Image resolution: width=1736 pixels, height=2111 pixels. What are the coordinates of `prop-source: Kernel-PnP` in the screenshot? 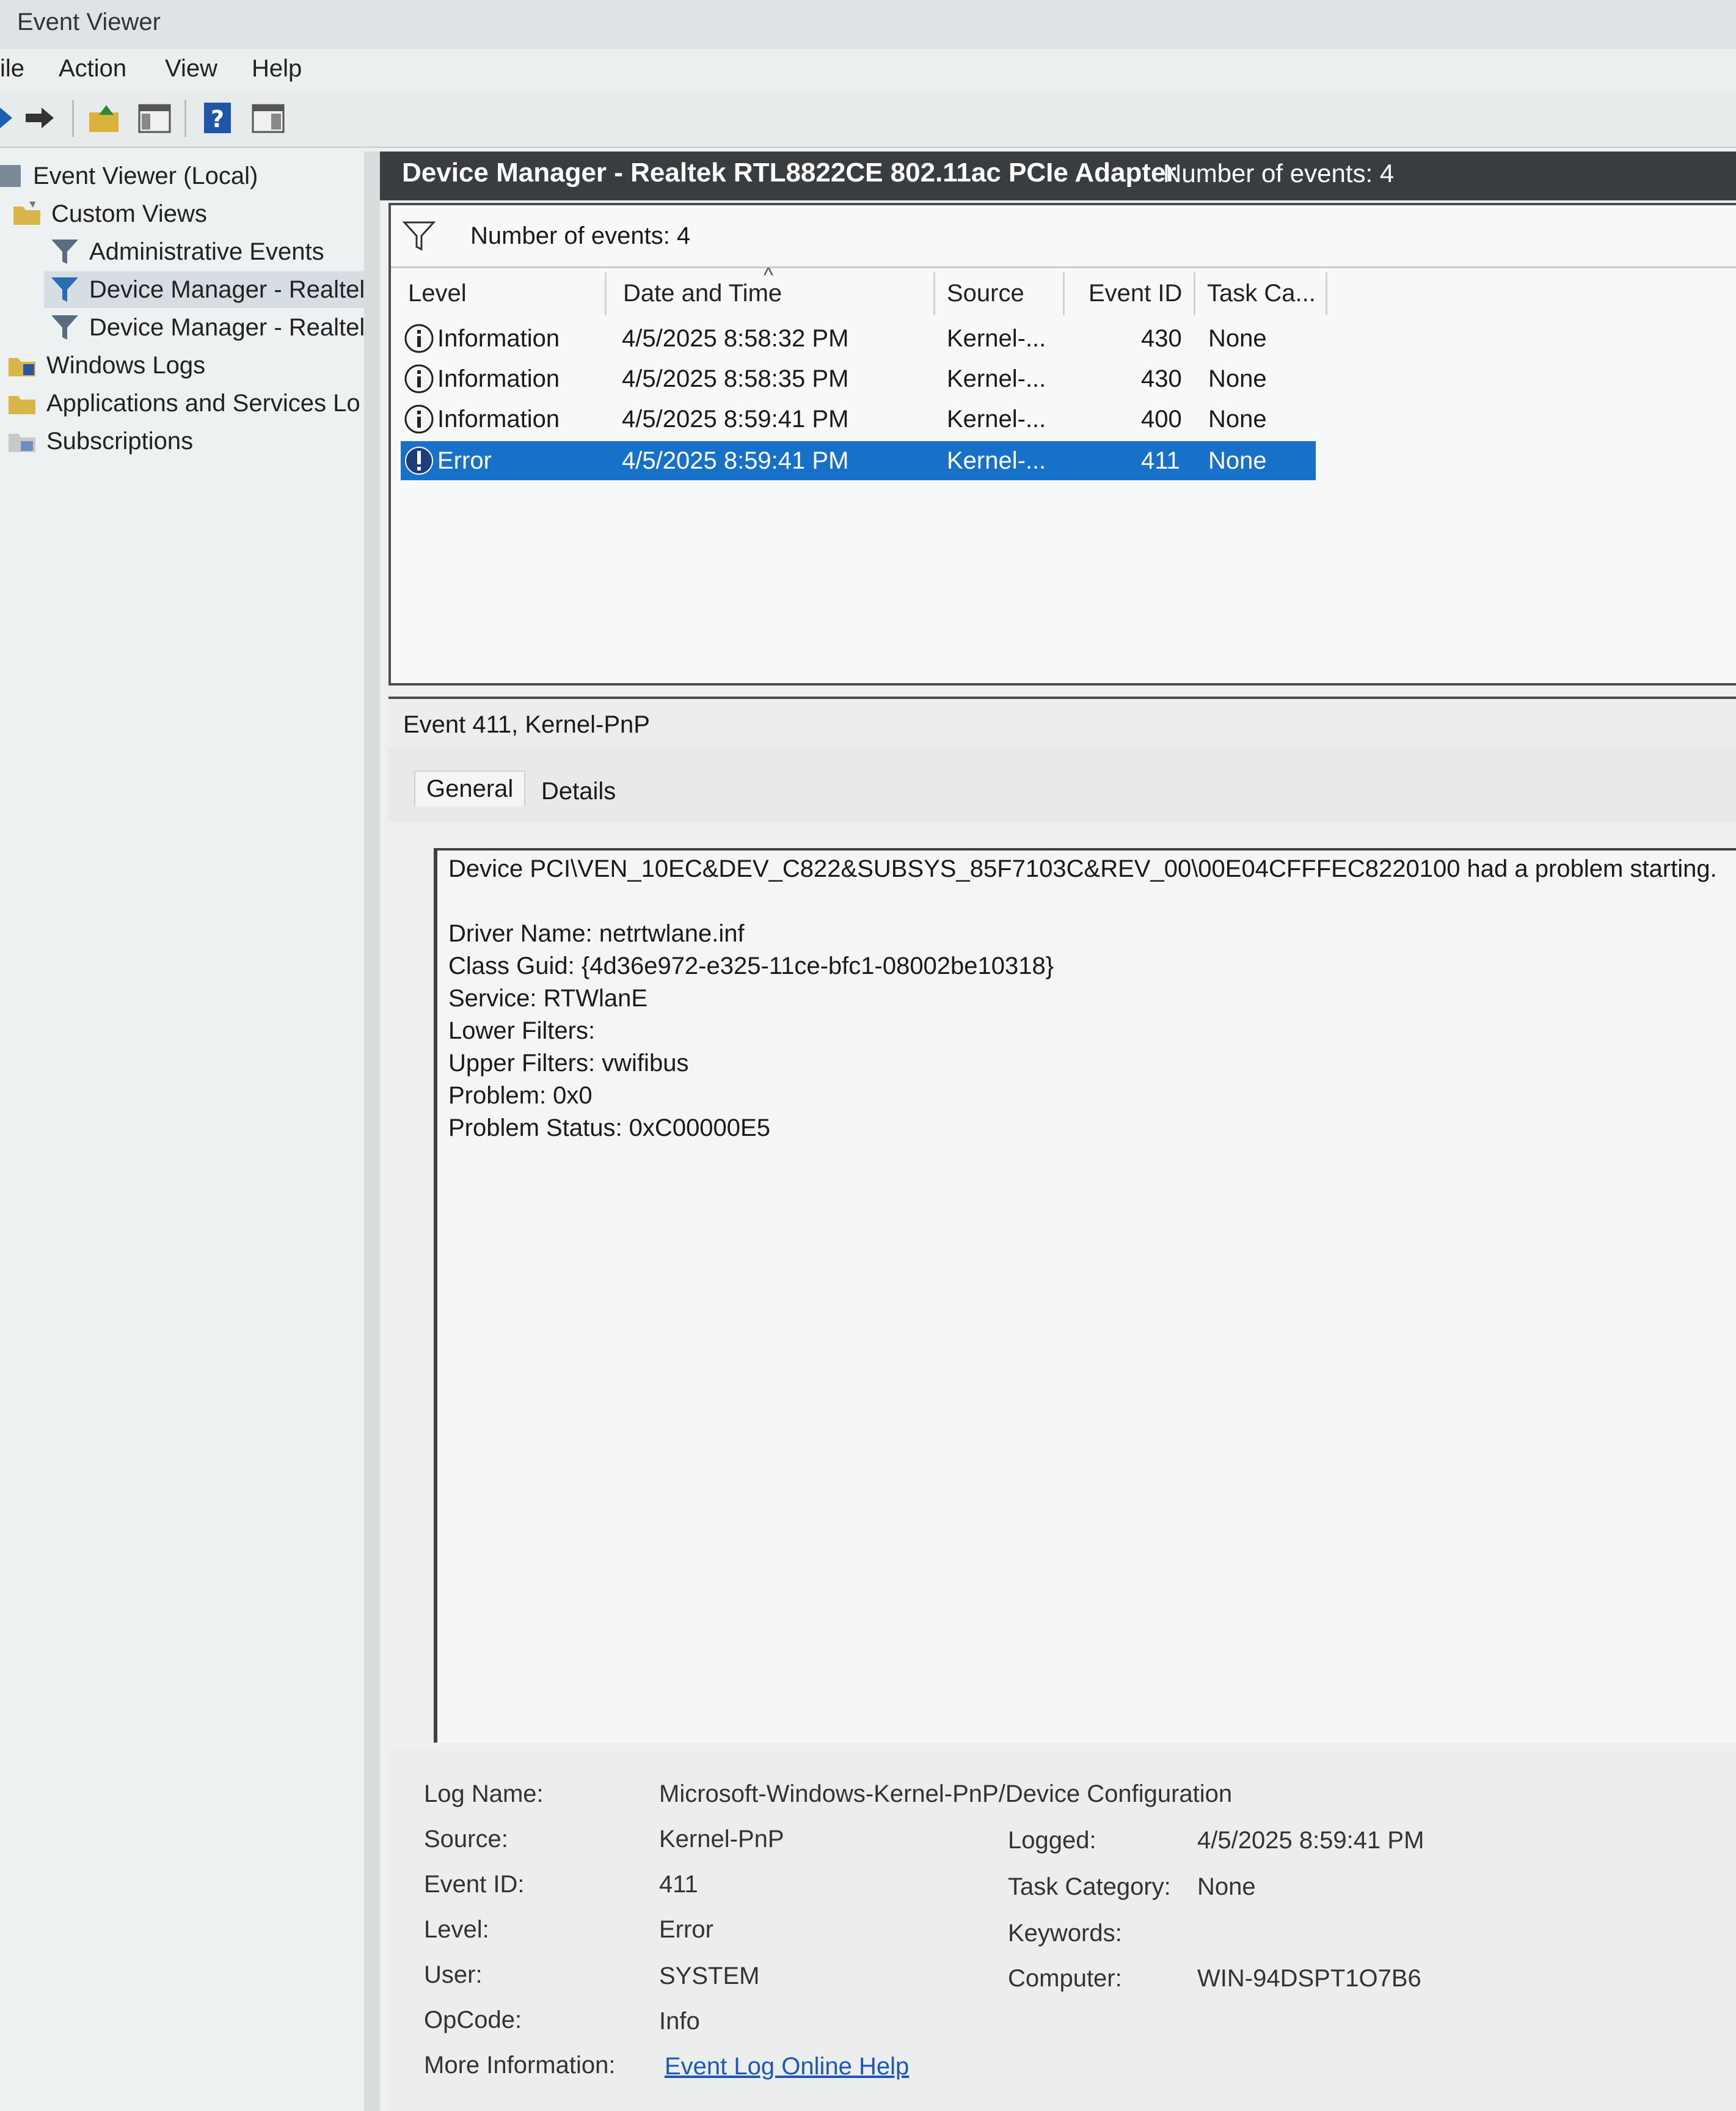 It's located at (721, 1839).